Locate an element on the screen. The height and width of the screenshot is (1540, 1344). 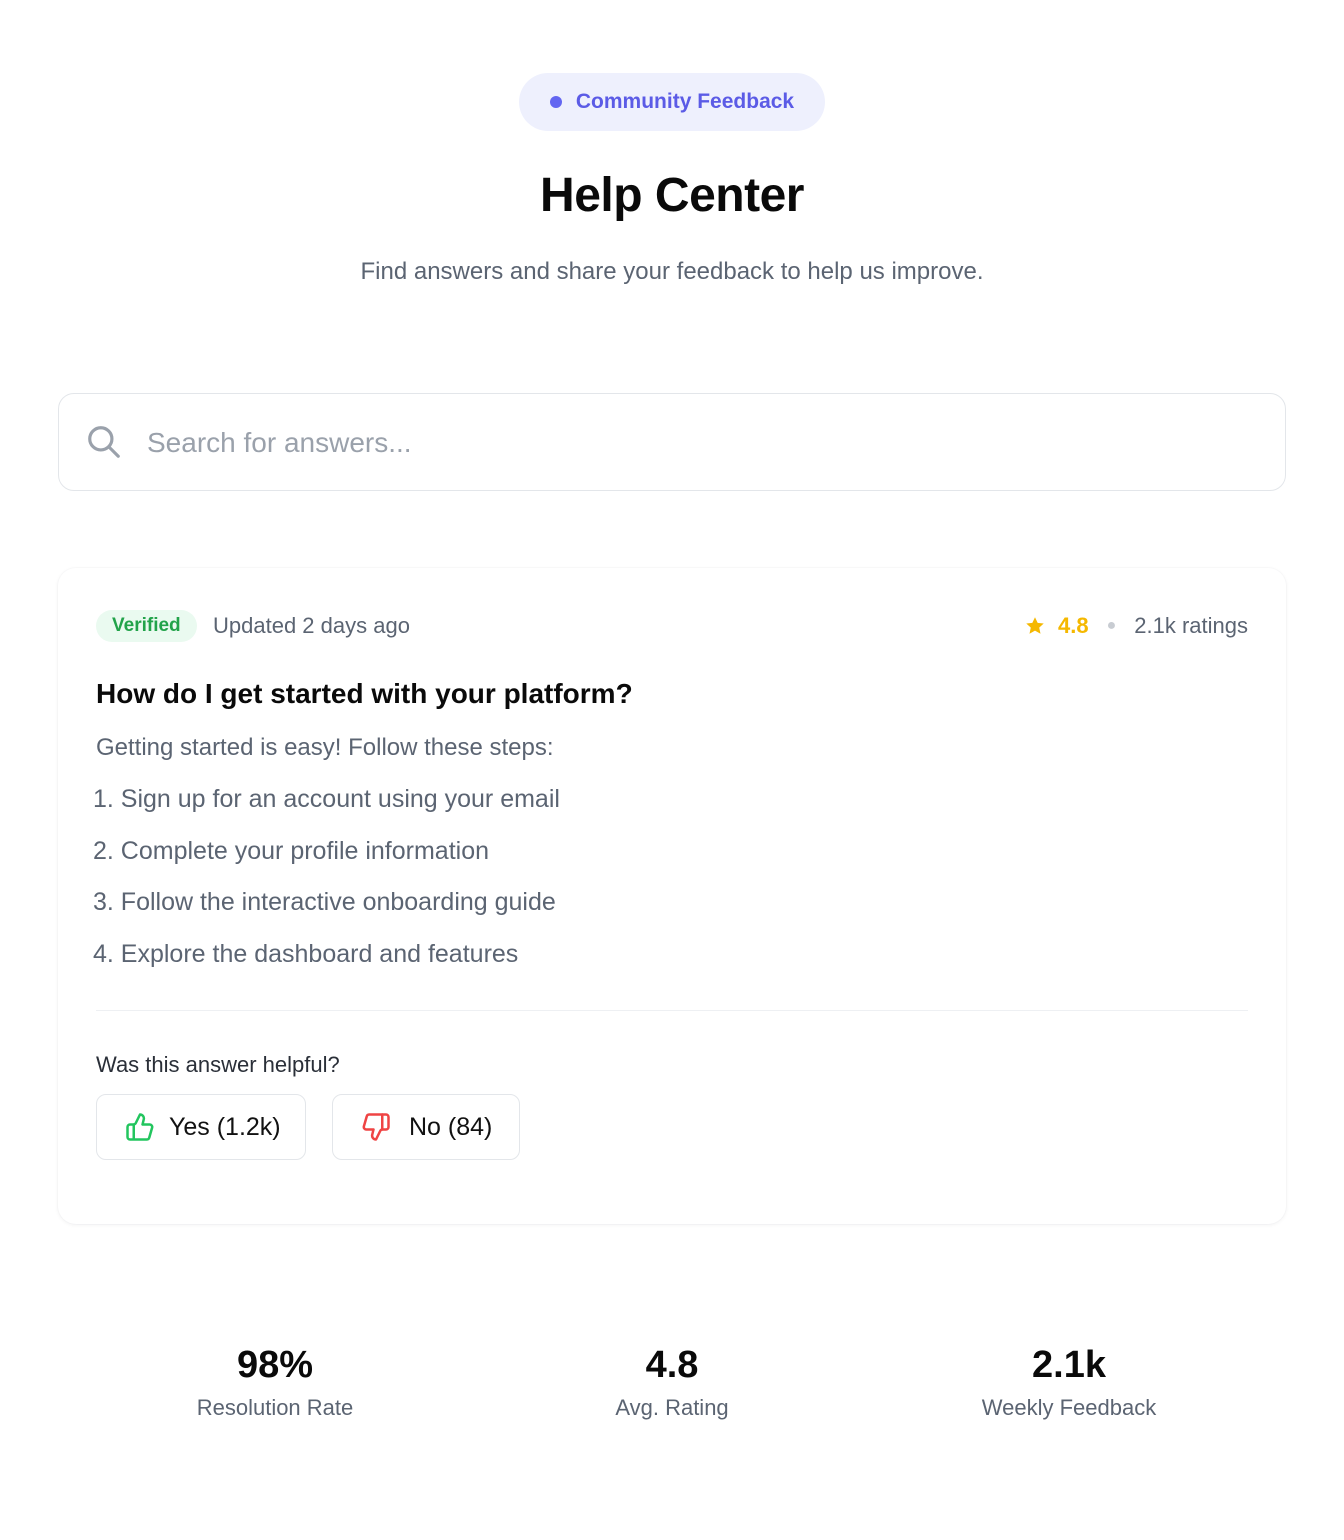
badge-dot is located at coordinates (555, 102).